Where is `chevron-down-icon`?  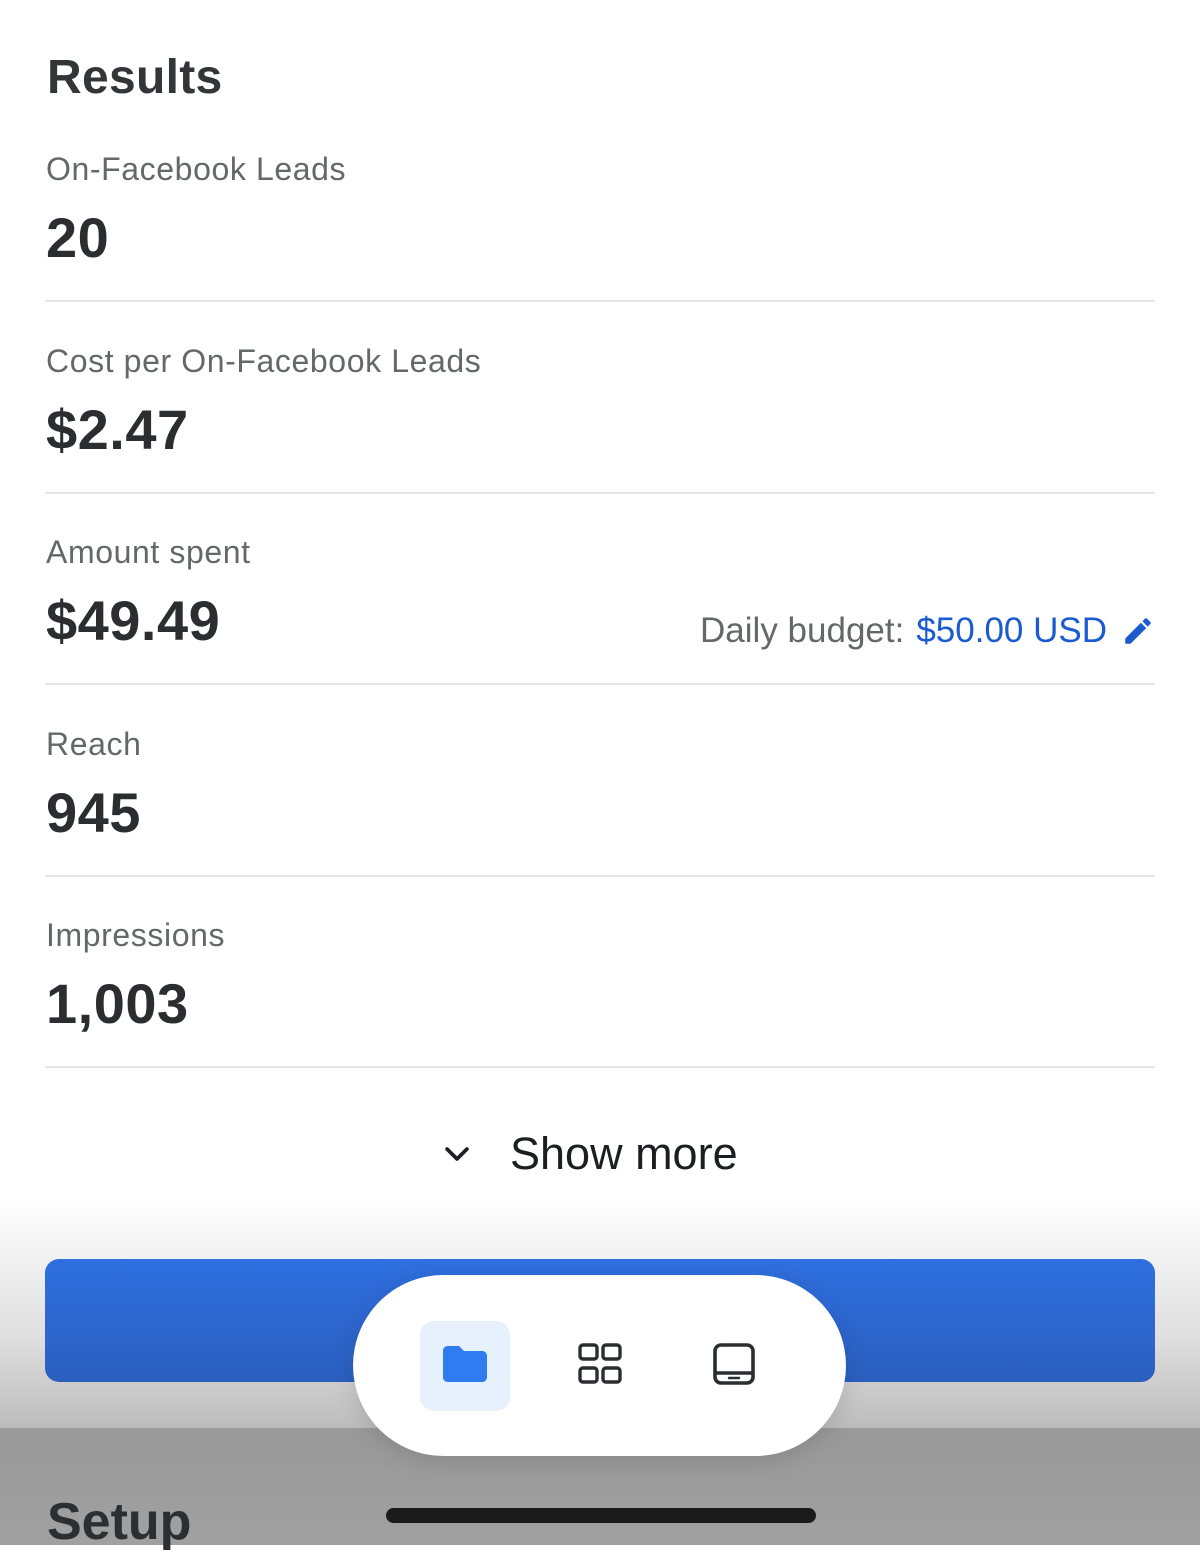
chevron-down-icon is located at coordinates (457, 1154).